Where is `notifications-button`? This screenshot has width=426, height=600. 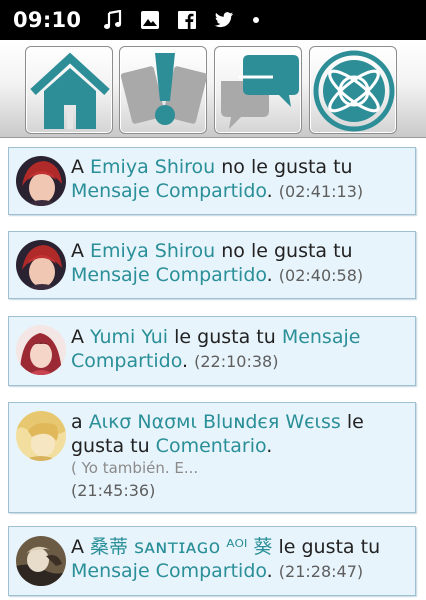
notifications-button is located at coordinates (163, 90).